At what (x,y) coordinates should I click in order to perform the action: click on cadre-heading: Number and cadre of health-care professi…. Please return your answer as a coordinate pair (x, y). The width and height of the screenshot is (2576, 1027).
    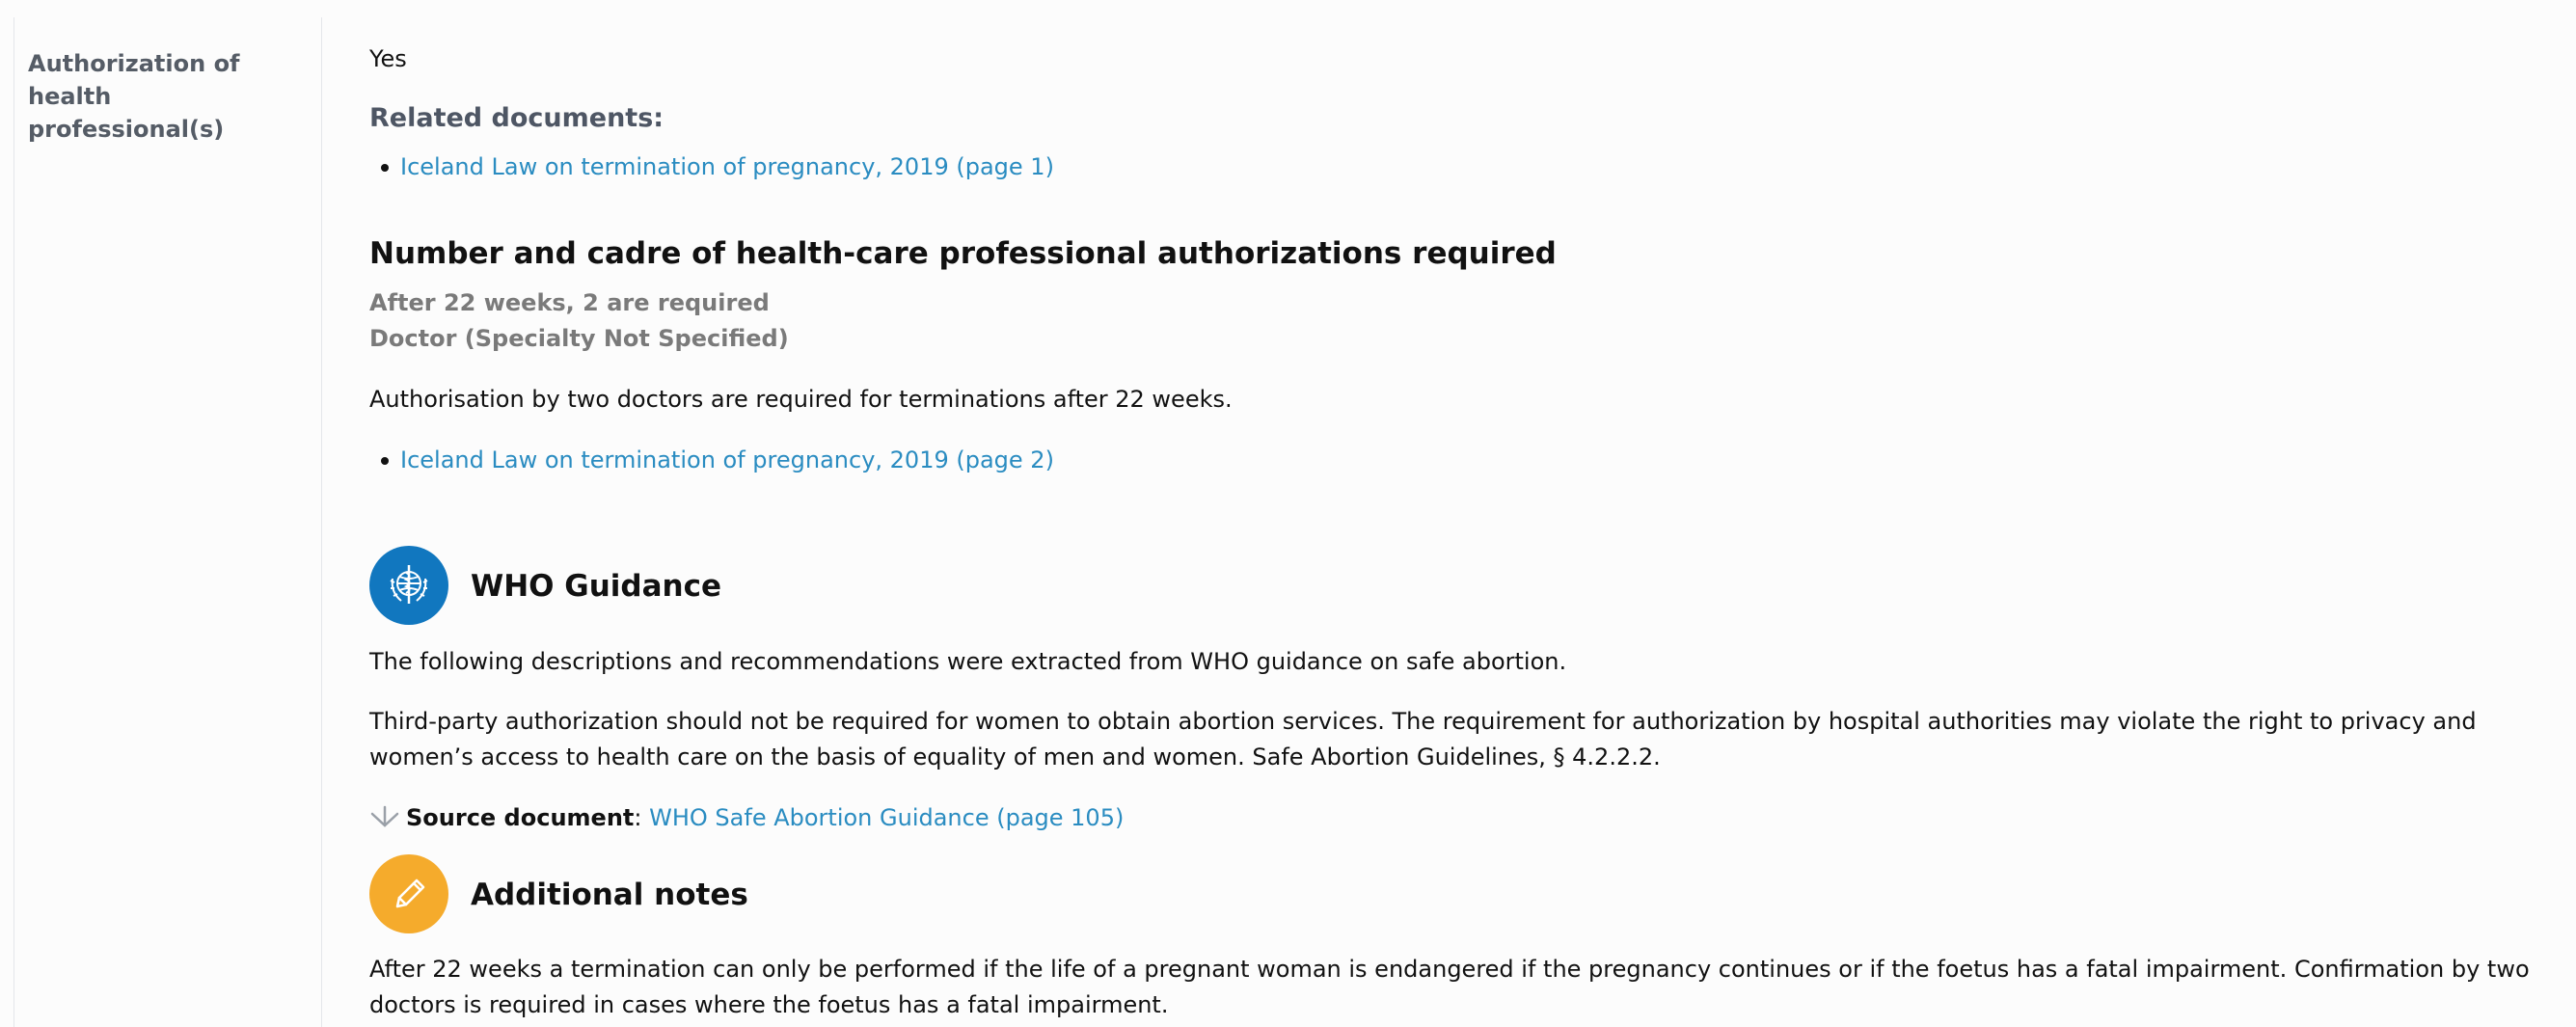
    Looking at the image, I should click on (963, 253).